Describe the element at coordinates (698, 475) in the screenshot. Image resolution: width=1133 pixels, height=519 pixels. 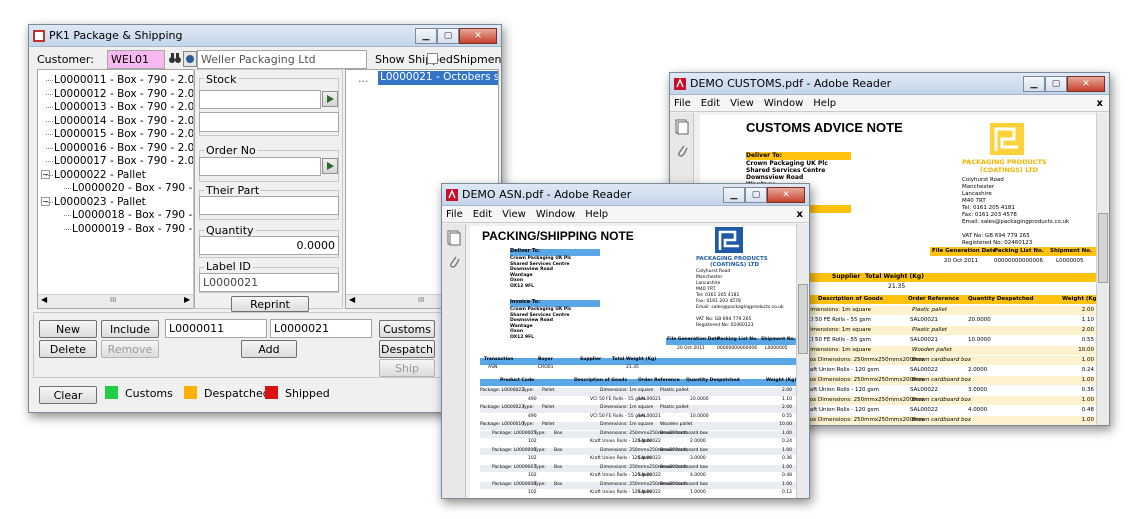
I see `table-cell: 4.0000` at that location.